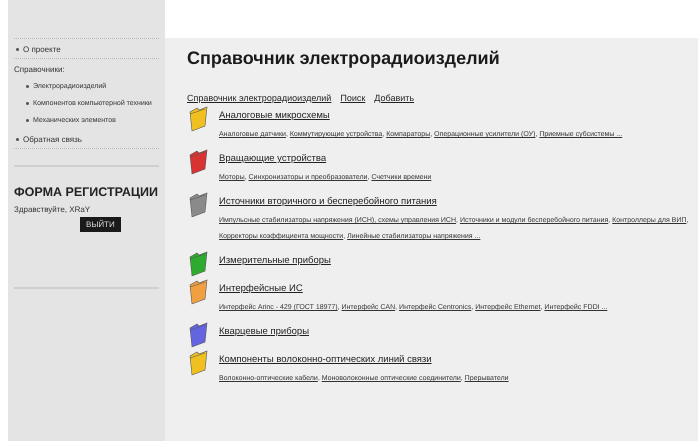 The height and width of the screenshot is (441, 698). I want to click on greeting-text: Здравствуйте, XRaY, so click(53, 209).